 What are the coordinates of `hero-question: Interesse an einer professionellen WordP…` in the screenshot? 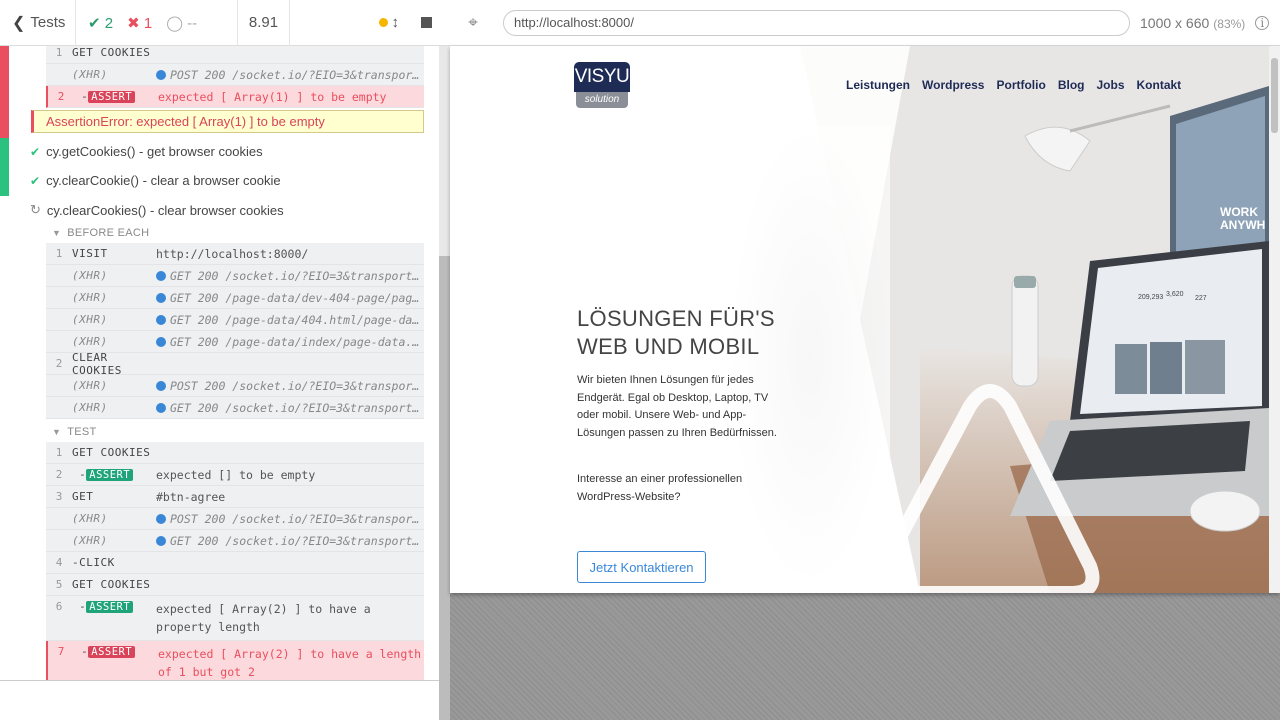 It's located at (660, 488).